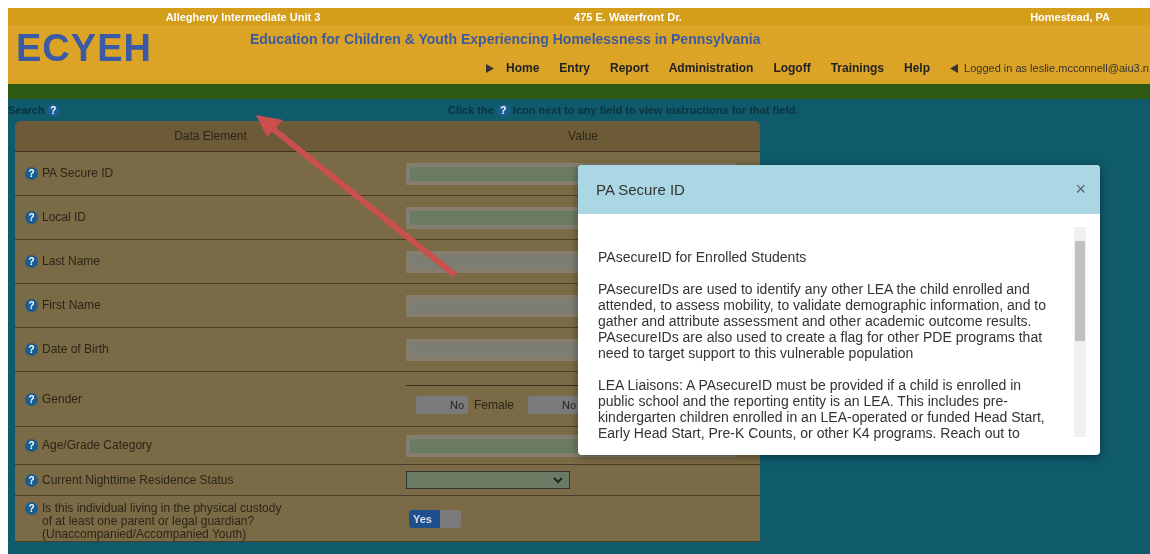 Image resolution: width=1150 pixels, height=554 pixels. What do you see at coordinates (71, 305) in the screenshot?
I see `field-label: First Name` at bounding box center [71, 305].